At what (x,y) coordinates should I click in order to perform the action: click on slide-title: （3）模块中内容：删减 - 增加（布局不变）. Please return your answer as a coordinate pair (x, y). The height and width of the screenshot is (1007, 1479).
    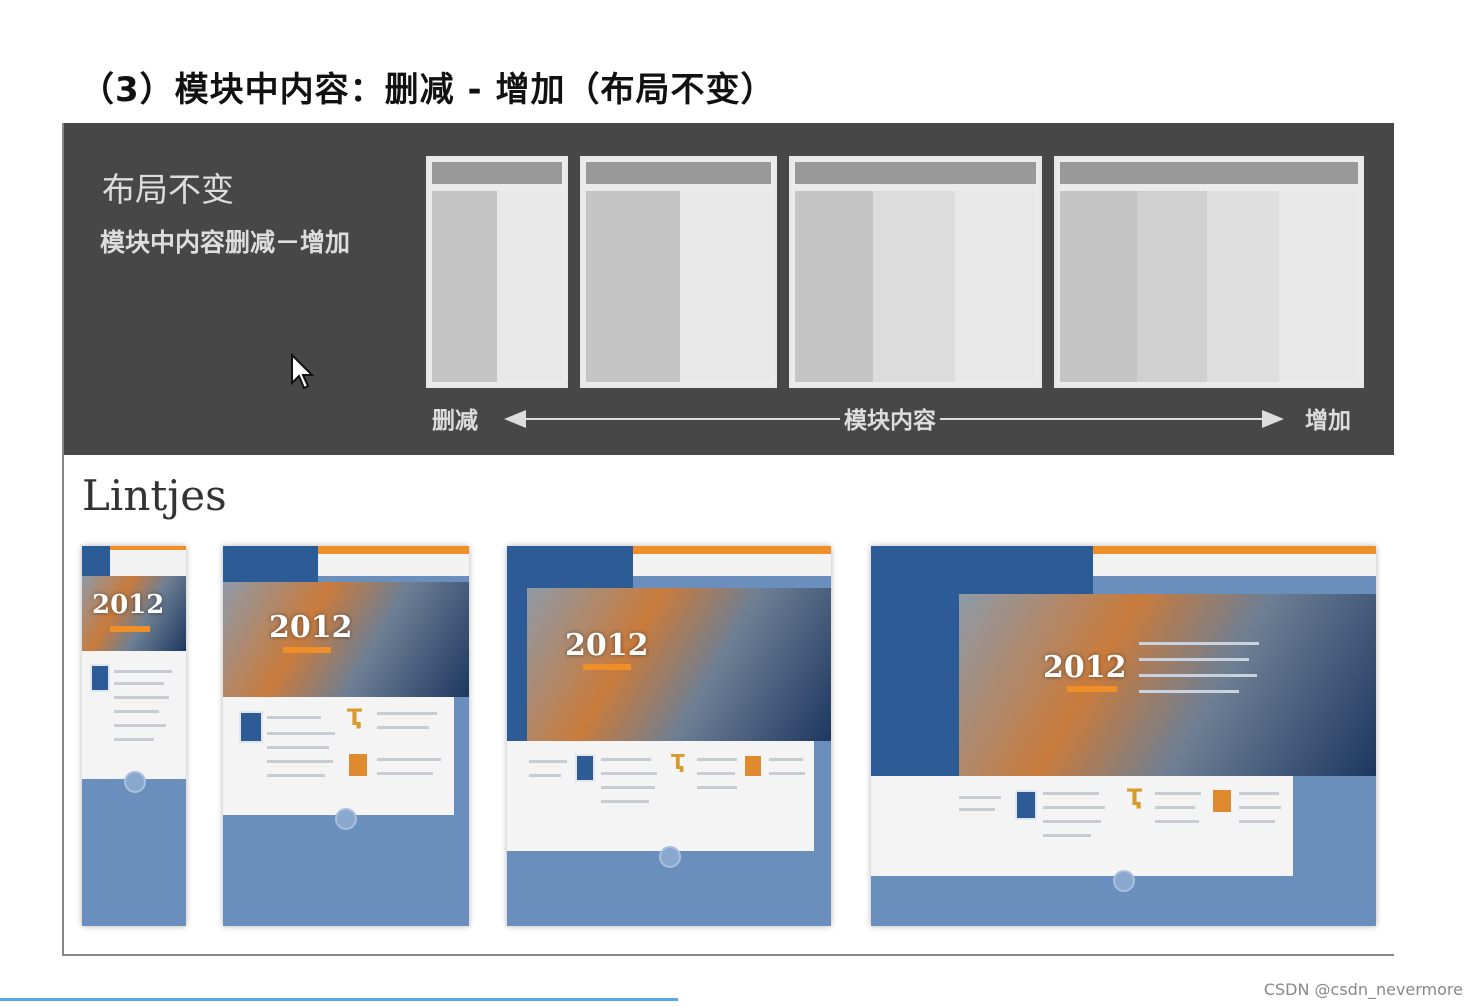
    Looking at the image, I should click on (428, 90).